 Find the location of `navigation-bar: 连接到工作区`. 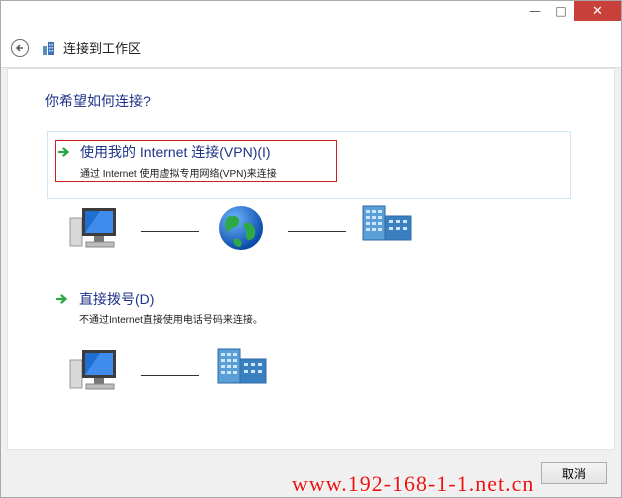

navigation-bar: 连接到工作区 is located at coordinates (311, 48).